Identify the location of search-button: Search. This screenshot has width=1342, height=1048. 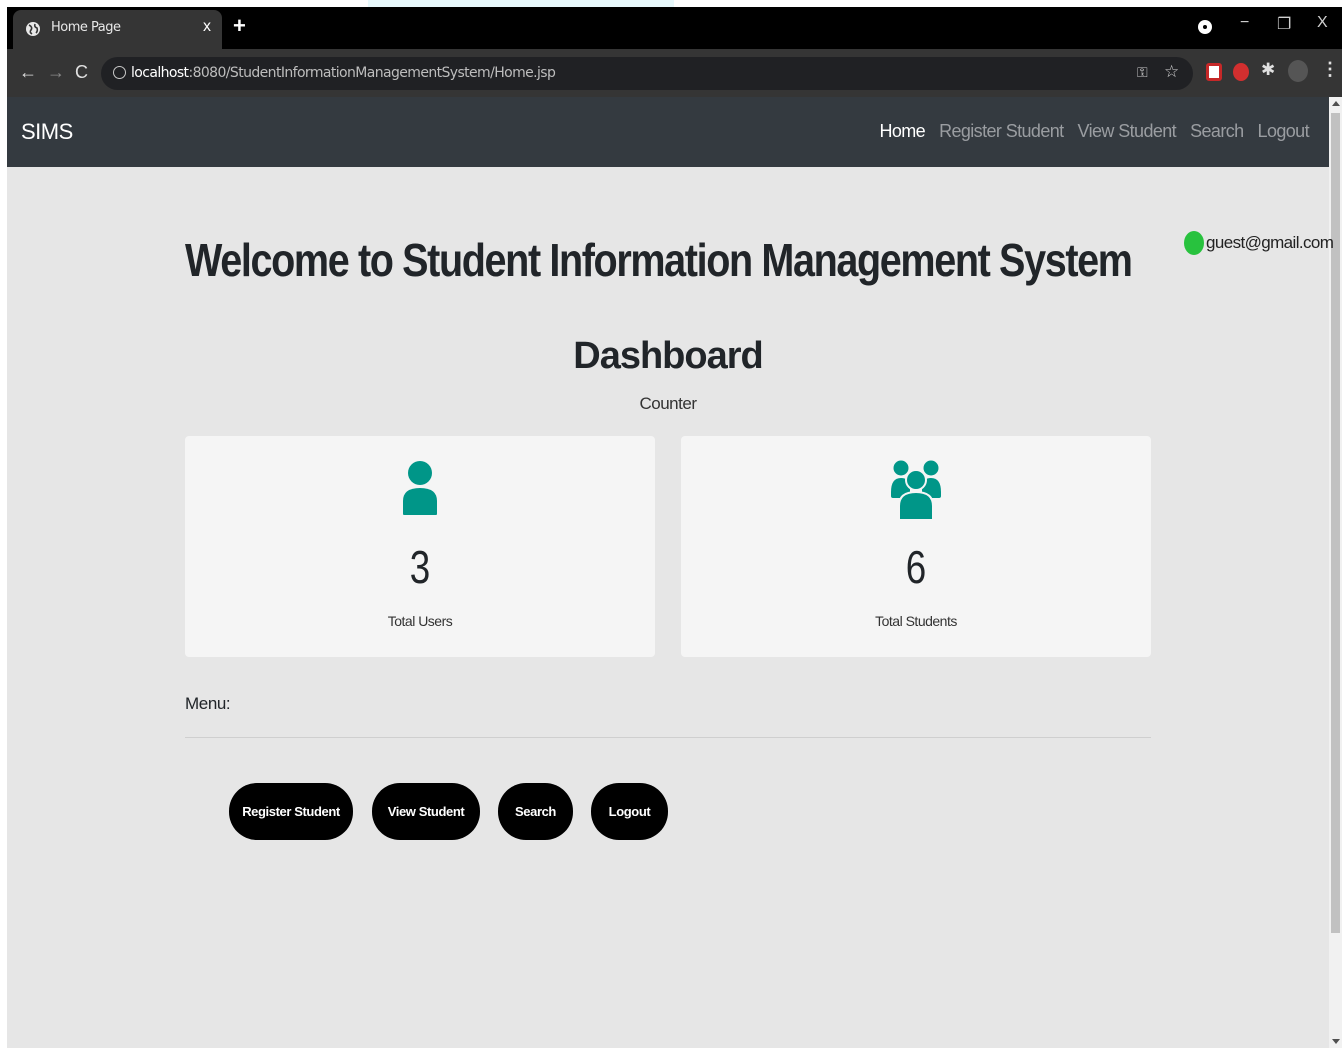
(535, 811).